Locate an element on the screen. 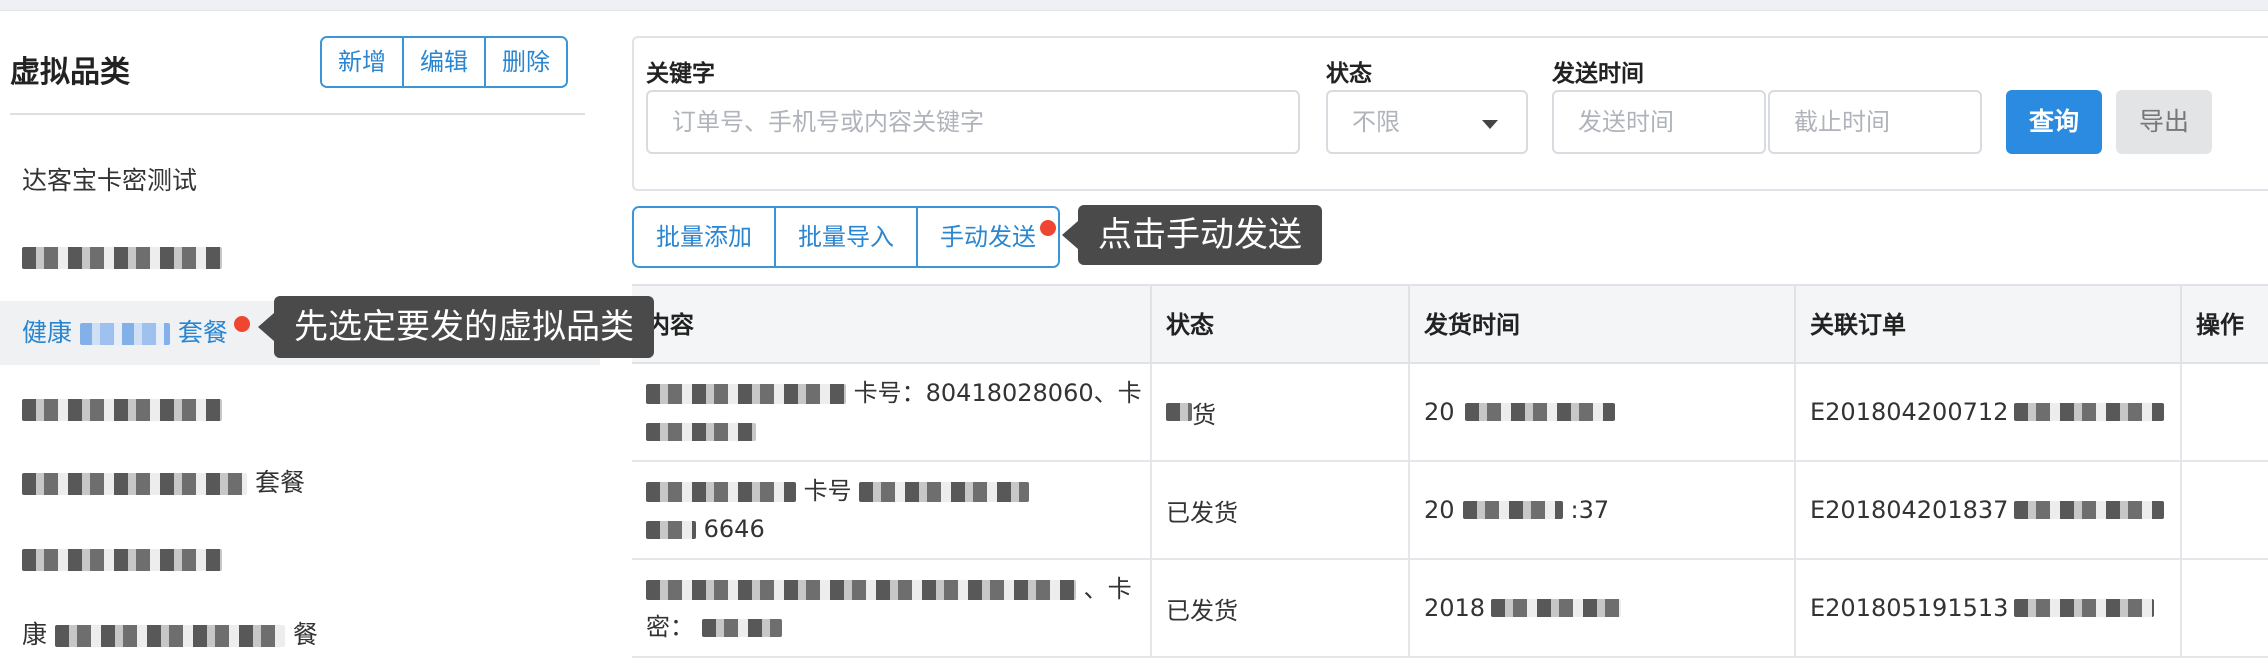  cell-time-suffix: :37 is located at coordinates (1590, 510).